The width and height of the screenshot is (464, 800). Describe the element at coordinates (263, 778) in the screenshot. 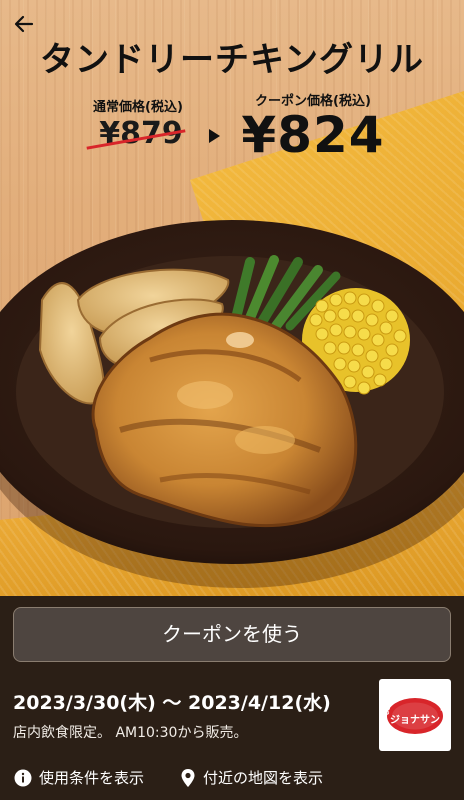

I see `map-link-label: 付近の地図を表示` at that location.